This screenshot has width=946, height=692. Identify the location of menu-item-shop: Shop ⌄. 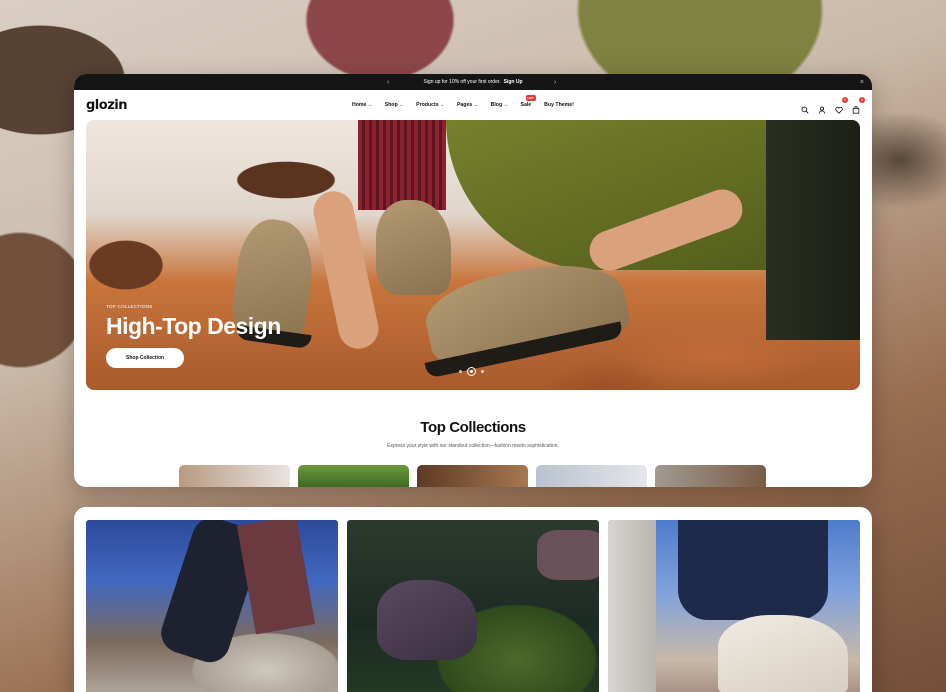
(394, 105).